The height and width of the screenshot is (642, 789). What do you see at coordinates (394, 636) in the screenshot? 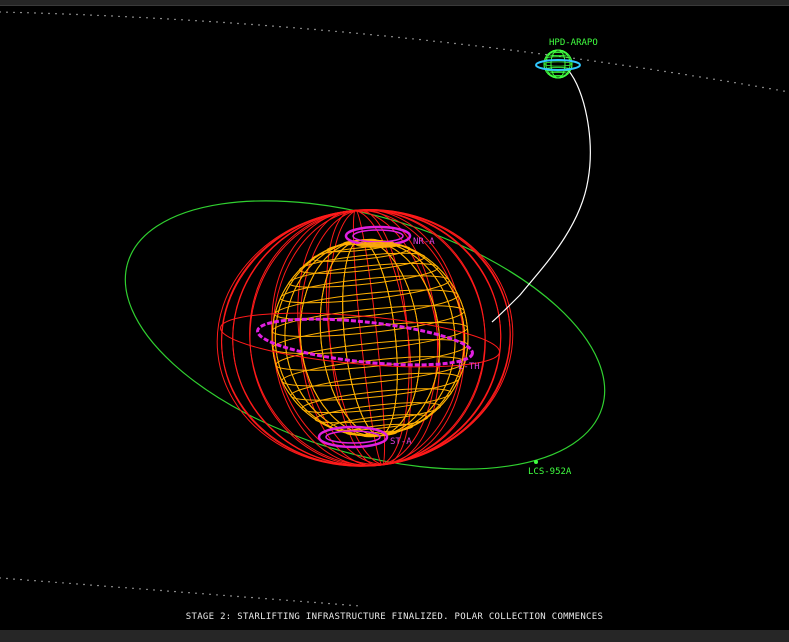
I see `bottom-frame-bar` at bounding box center [394, 636].